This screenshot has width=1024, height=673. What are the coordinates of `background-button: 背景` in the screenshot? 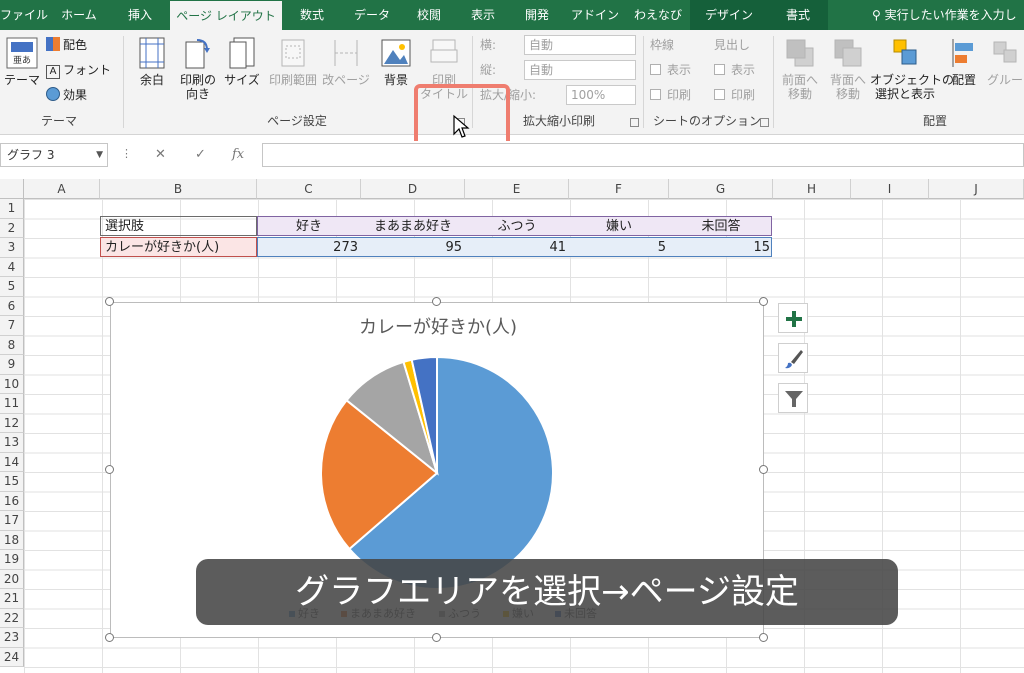 It's located at (396, 61).